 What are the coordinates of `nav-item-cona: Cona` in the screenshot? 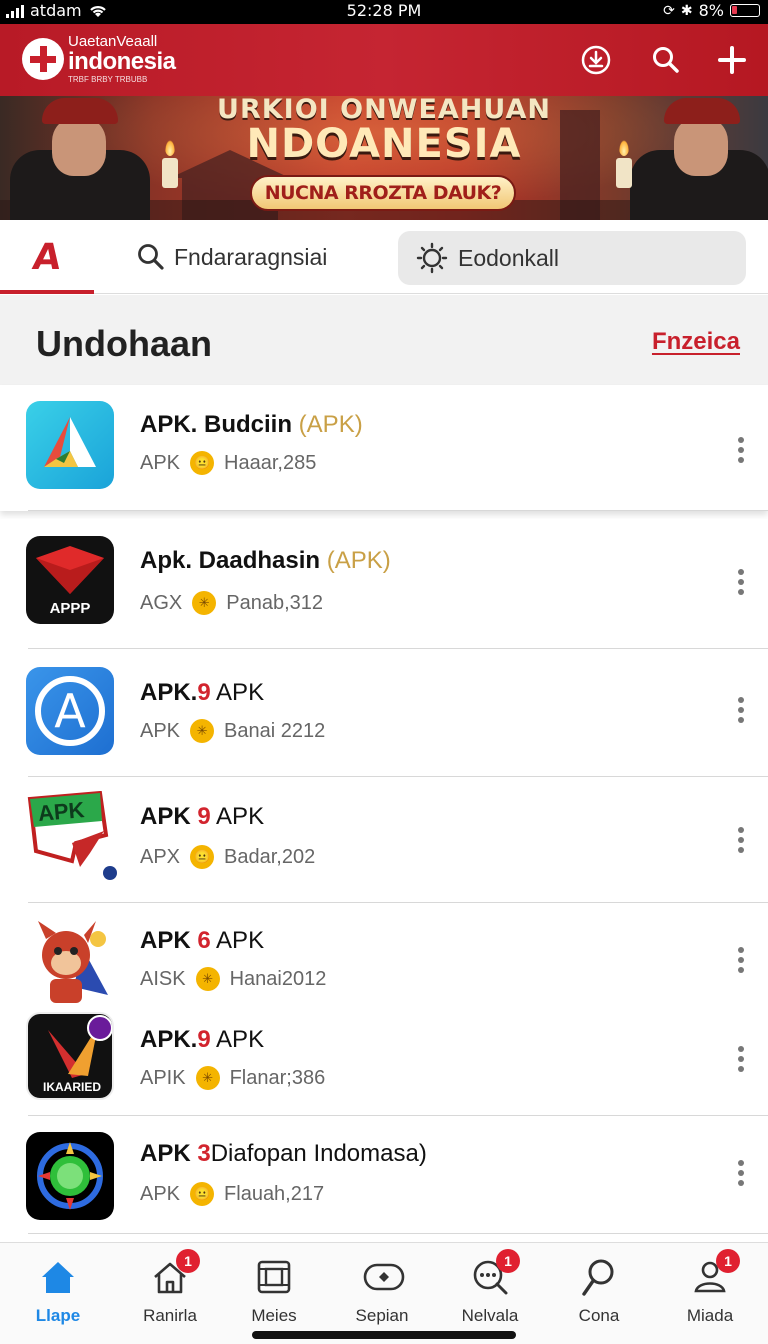 It's located at (599, 1291).